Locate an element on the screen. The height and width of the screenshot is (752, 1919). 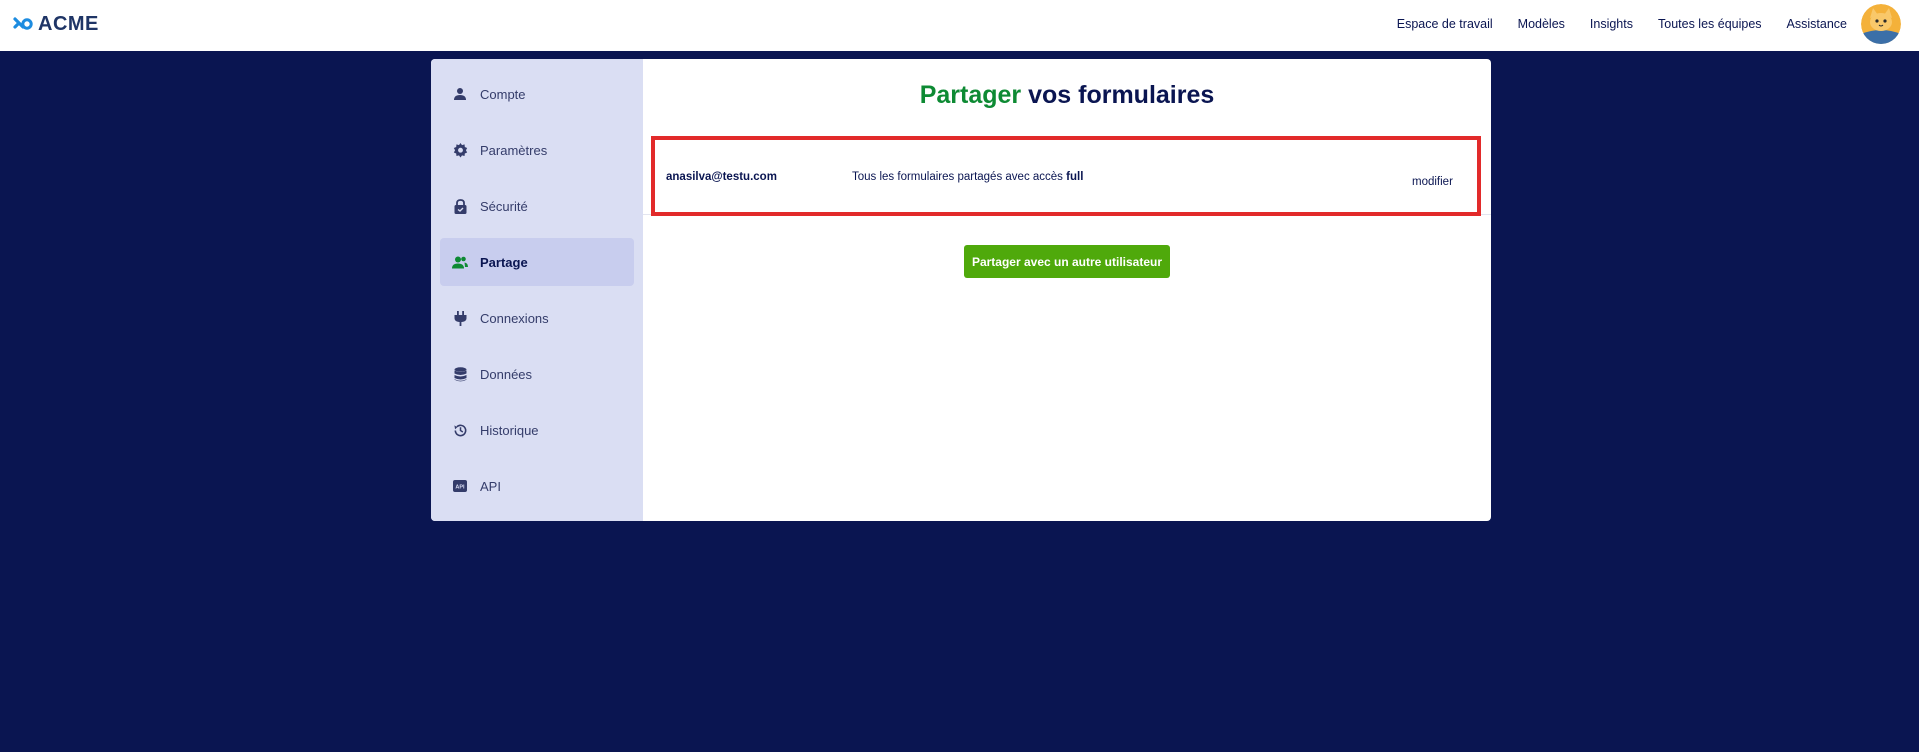
acme-logo-icon is located at coordinates (23, 23).